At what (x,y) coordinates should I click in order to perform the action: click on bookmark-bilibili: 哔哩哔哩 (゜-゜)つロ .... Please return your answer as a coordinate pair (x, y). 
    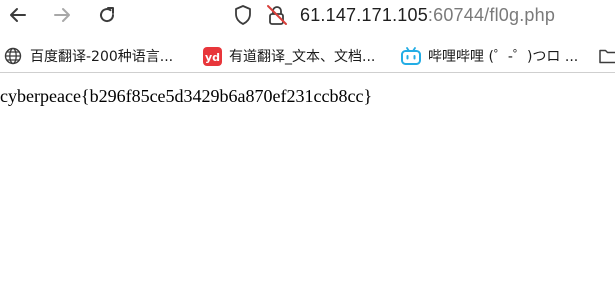
    Looking at the image, I should click on (489, 56).